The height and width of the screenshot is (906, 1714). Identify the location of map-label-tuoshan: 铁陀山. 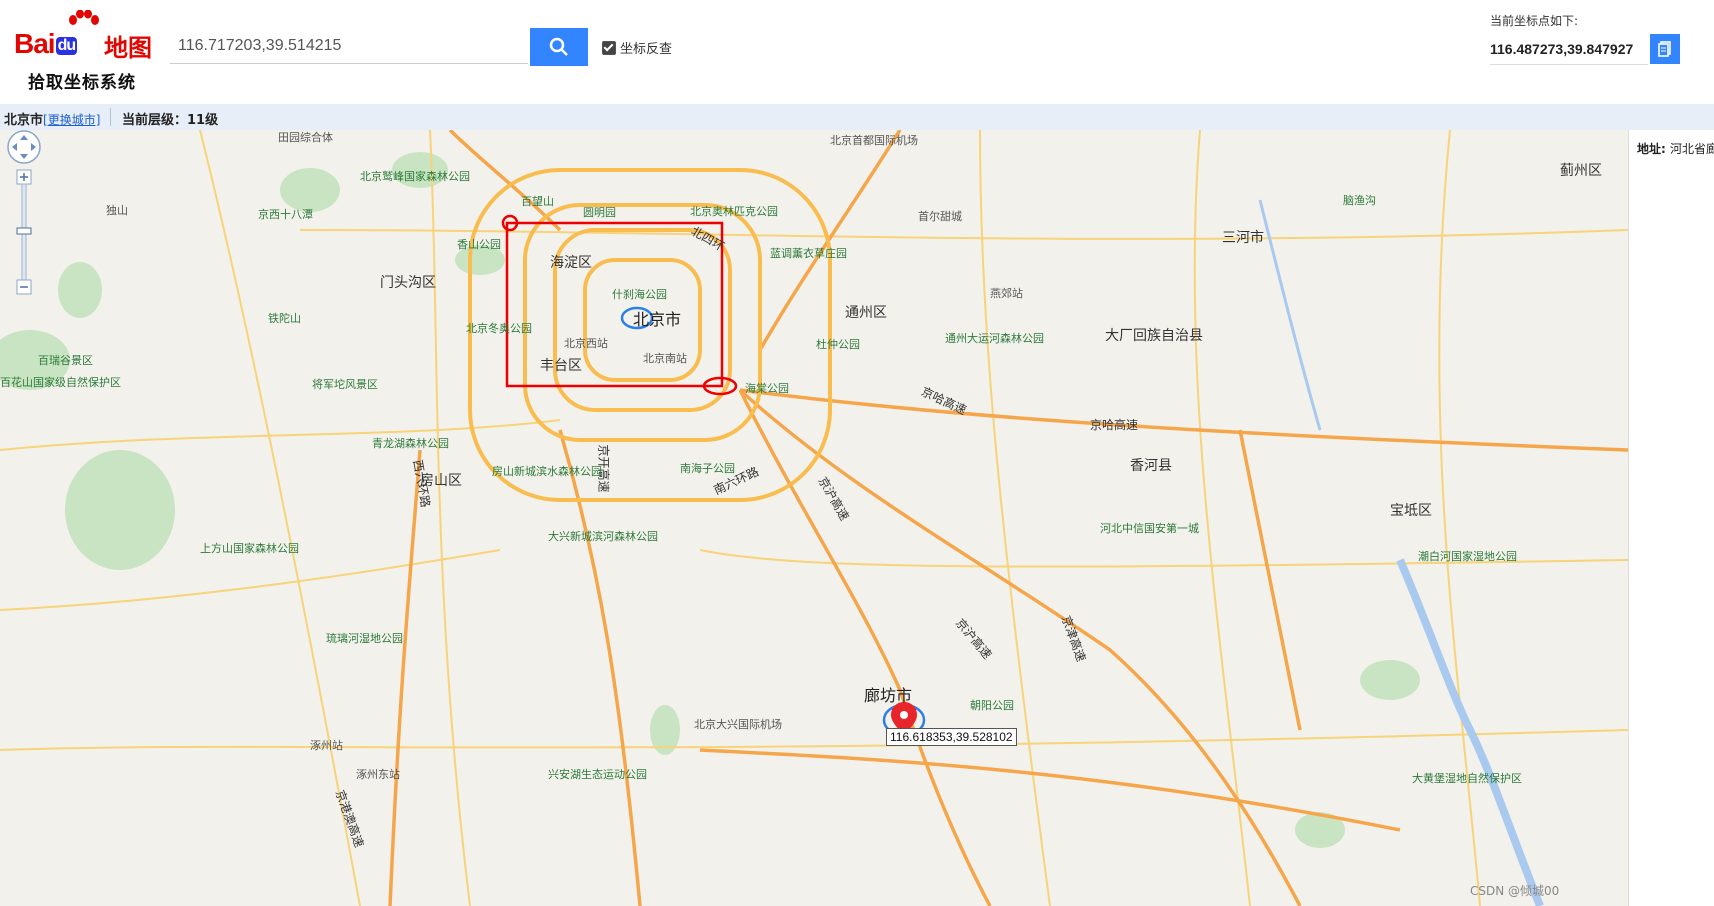
(284, 318).